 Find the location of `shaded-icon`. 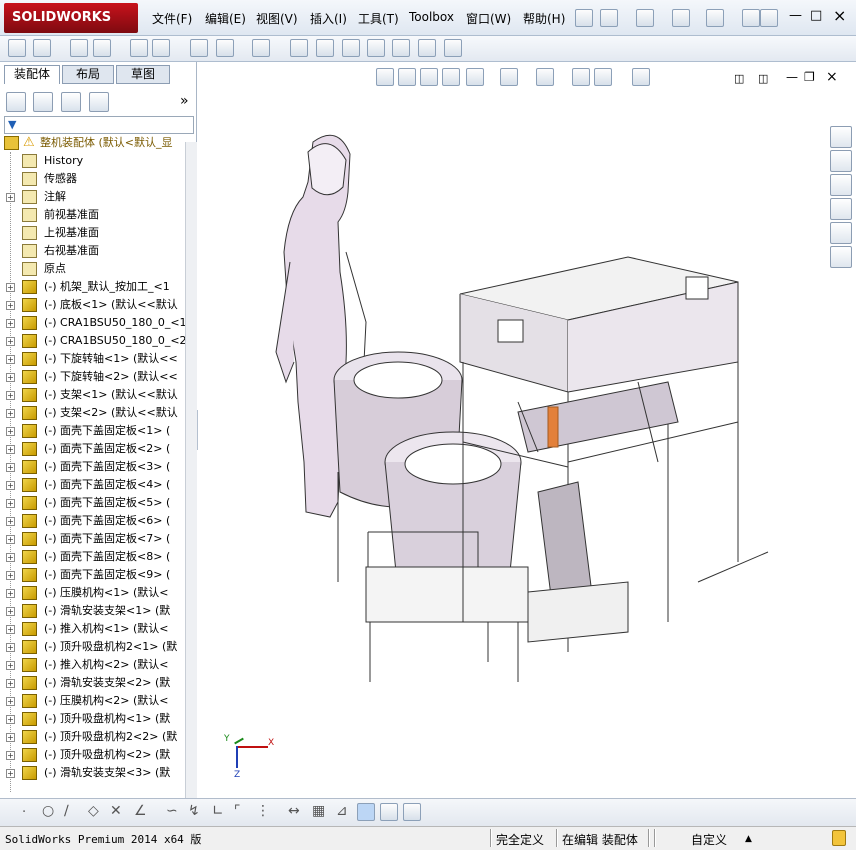

shaded-icon is located at coordinates (389, 812).